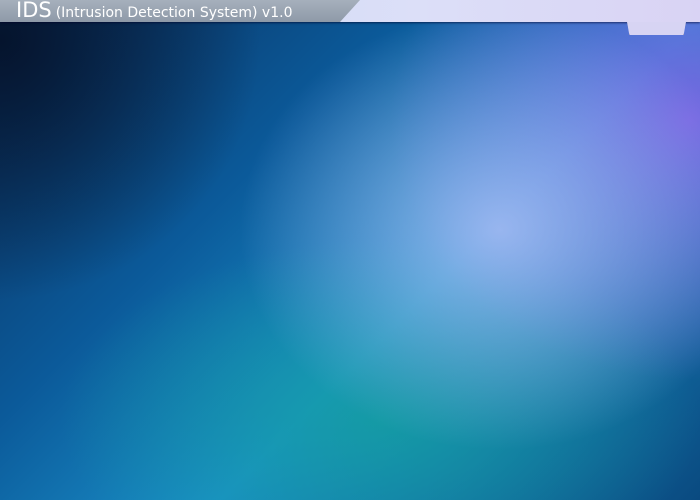  What do you see at coordinates (174, 13) in the screenshot?
I see `app-subtitle: (Intrusion Detection System) v1.0` at bounding box center [174, 13].